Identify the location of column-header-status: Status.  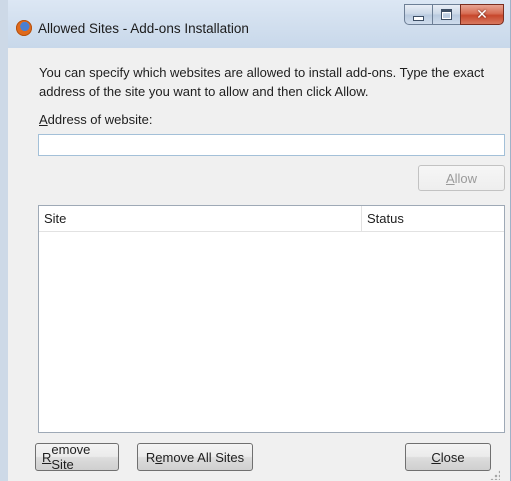
(433, 218).